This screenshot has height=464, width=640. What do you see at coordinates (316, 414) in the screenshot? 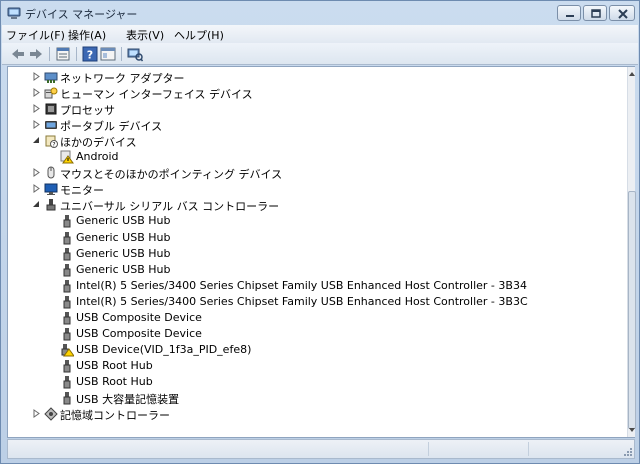
I see `tree-category: 記憶域コントローラー` at bounding box center [316, 414].